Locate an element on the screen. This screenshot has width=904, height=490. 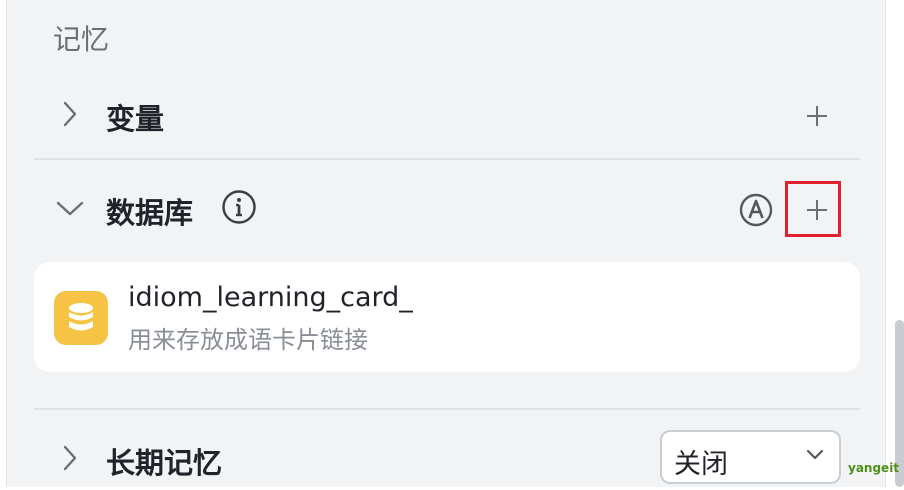
database-name: idiom_learning_card_ is located at coordinates (270, 297).